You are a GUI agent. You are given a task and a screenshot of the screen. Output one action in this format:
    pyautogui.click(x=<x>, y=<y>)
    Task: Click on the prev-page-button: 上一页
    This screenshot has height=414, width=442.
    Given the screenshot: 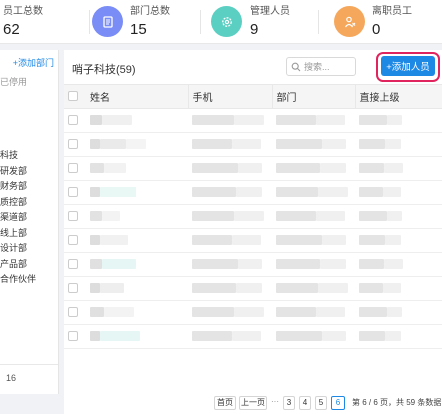 What is the action you would take?
    pyautogui.click(x=253, y=403)
    